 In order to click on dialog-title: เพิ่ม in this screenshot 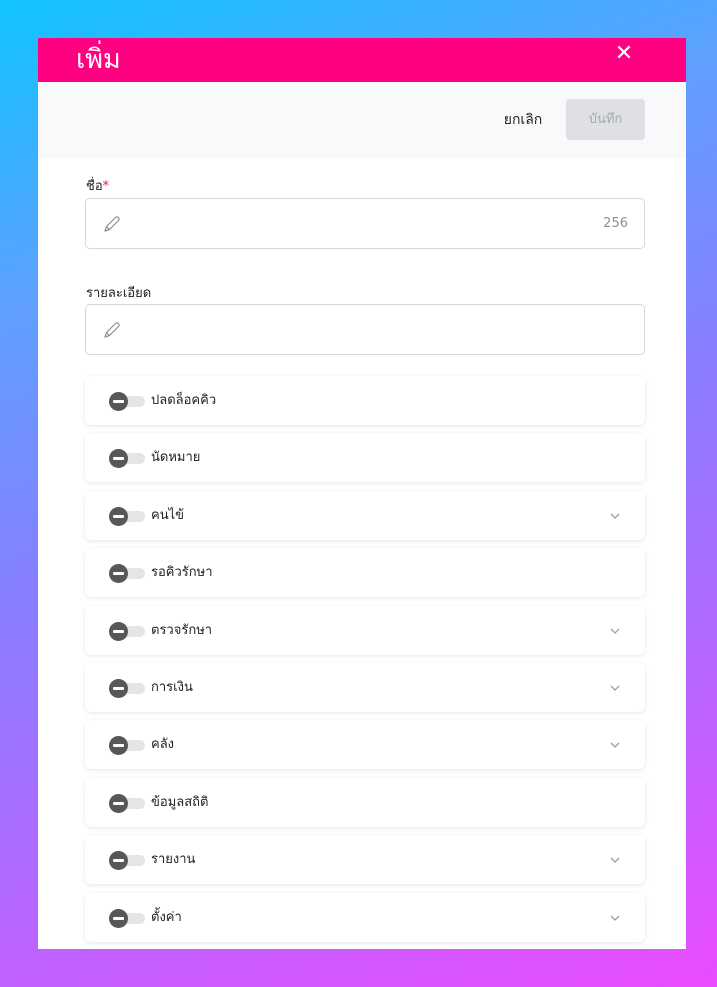, I will do `click(98, 59)`.